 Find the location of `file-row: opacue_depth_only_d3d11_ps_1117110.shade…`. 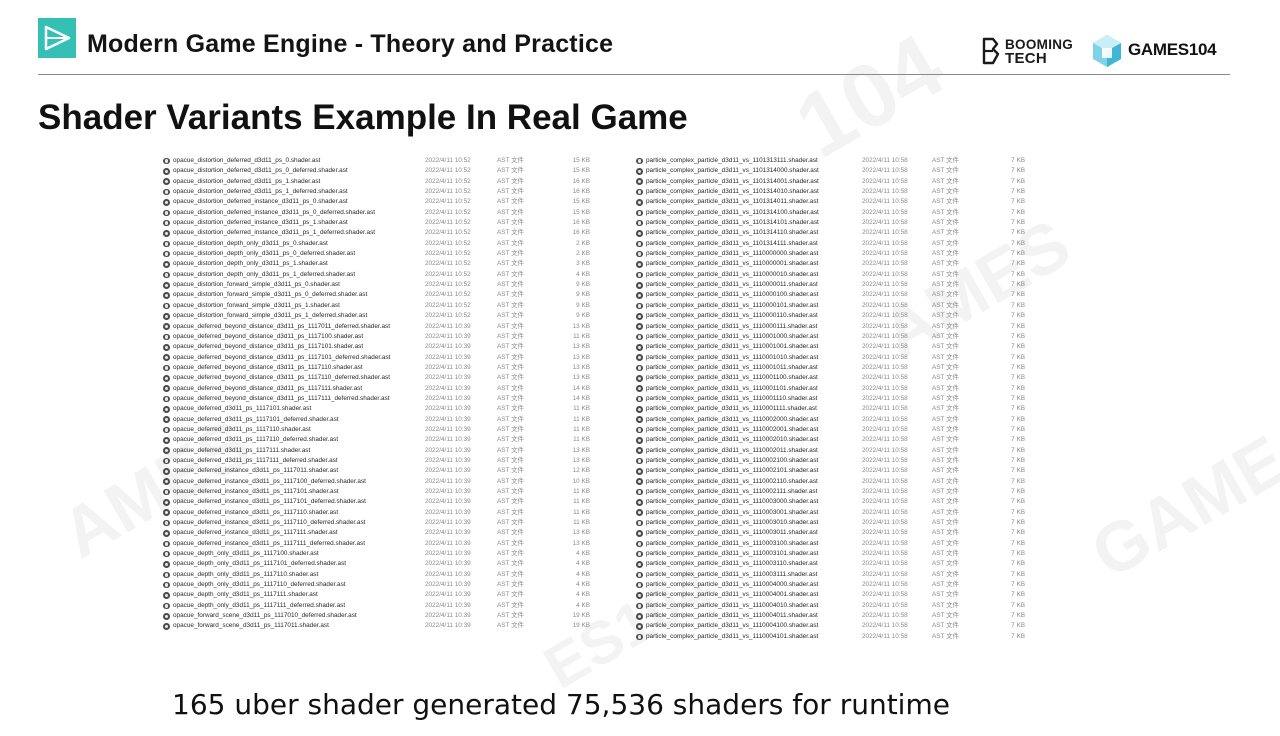

file-row: opacue_depth_only_d3d11_ps_1117110.shade… is located at coordinates (383, 575).